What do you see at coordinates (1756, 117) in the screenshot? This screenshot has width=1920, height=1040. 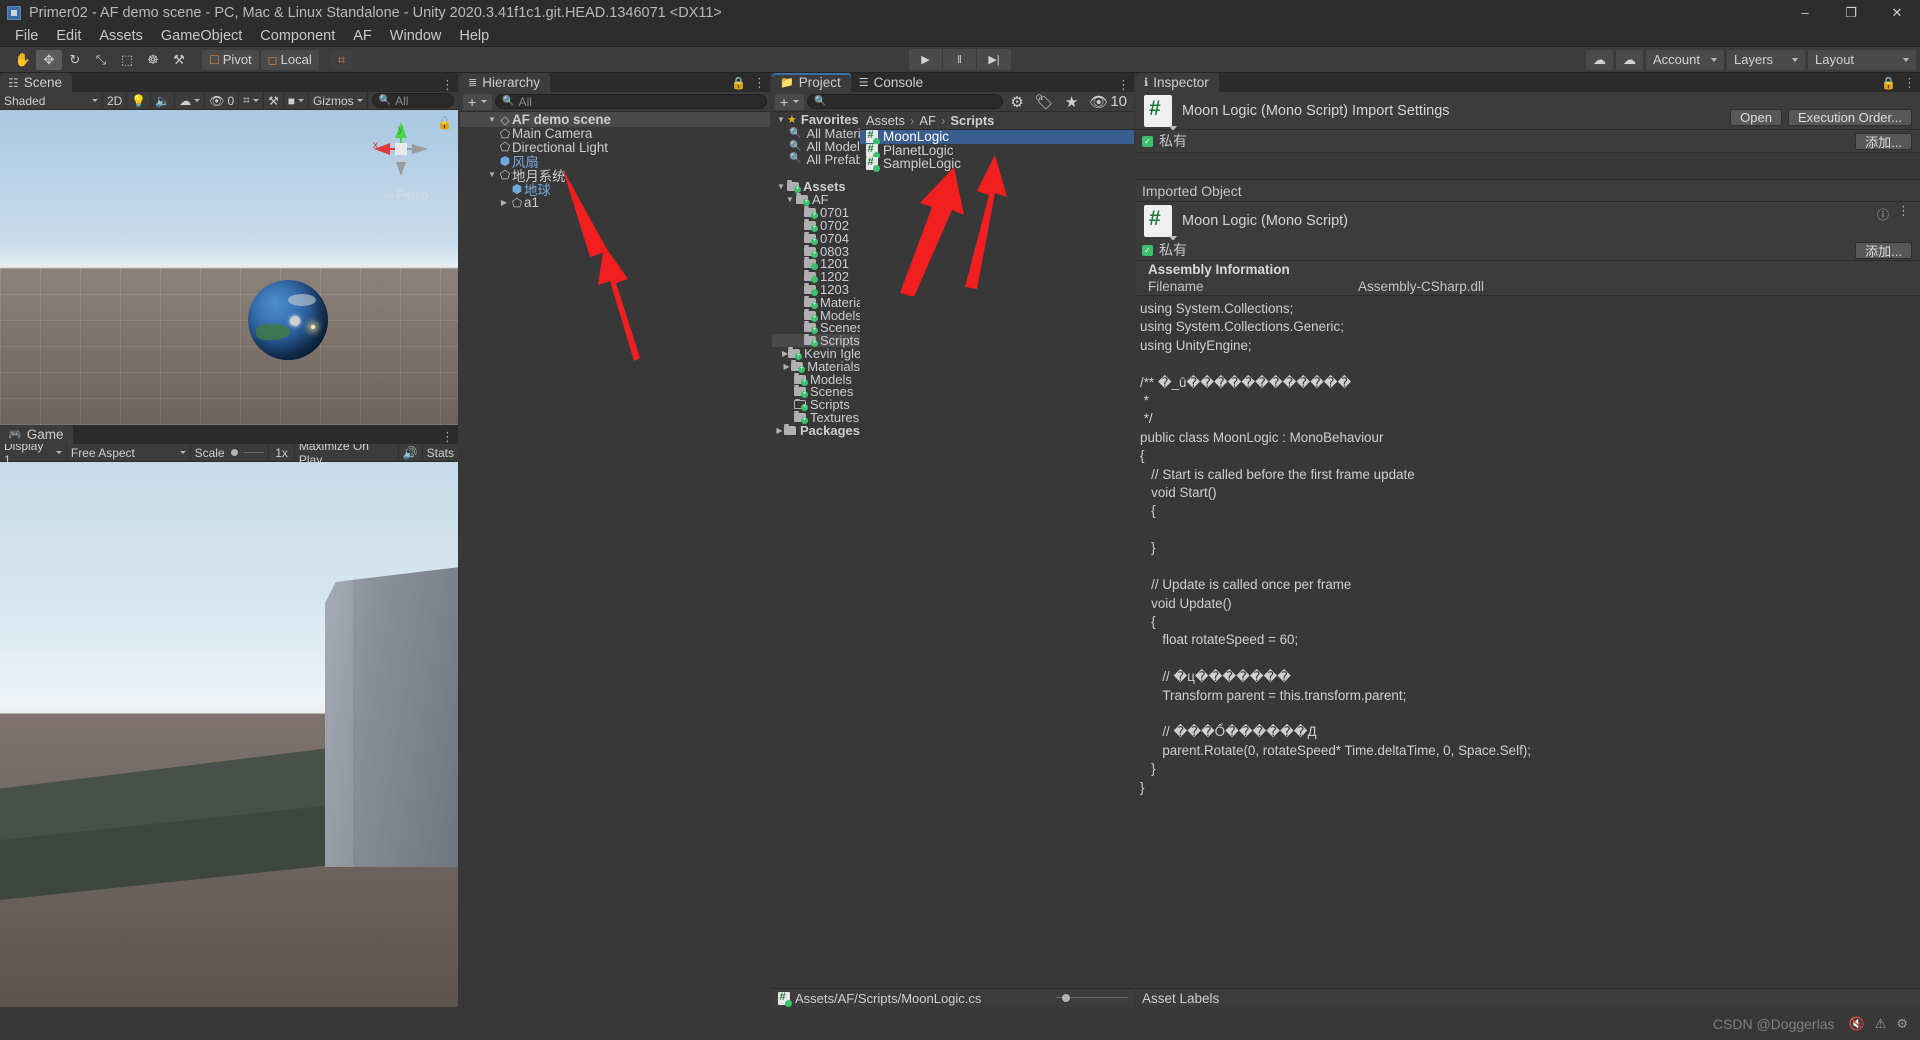 I see `open-button: Open` at bounding box center [1756, 117].